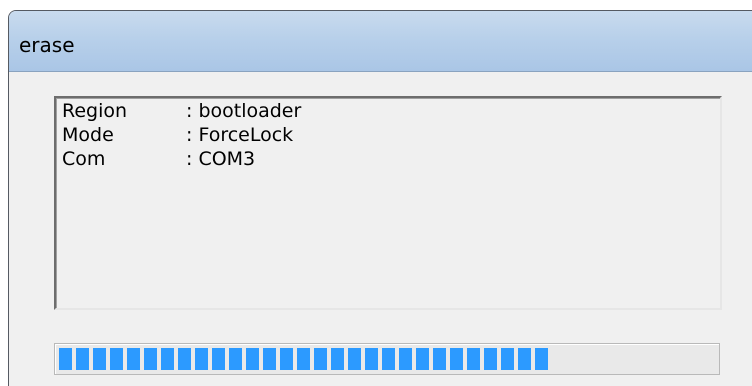 This screenshot has height=386, width=752. I want to click on log-value-region: : bootloader, so click(244, 111).